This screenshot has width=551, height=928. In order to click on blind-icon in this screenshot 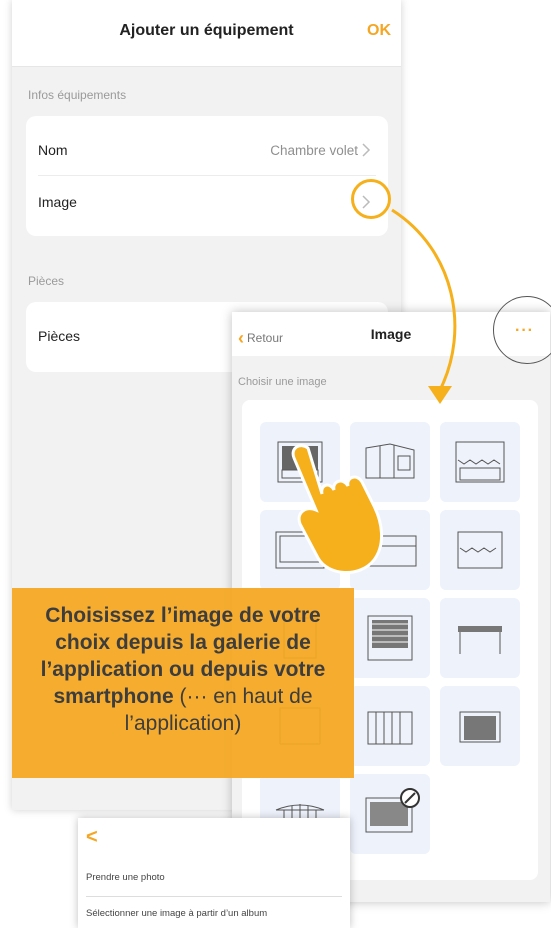, I will do `click(390, 638)`.